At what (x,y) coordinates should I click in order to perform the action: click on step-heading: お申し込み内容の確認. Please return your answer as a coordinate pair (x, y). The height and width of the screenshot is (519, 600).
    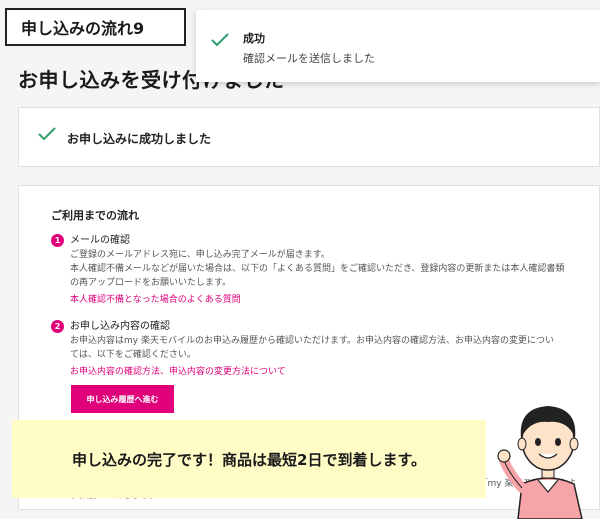
    Looking at the image, I should click on (120, 326).